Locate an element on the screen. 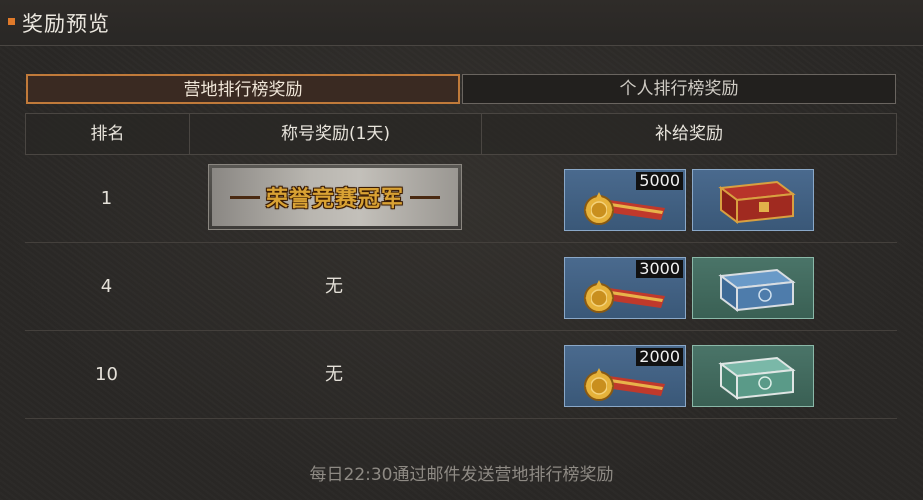 This screenshot has width=923, height=500. blue-chest-icon is located at coordinates (757, 290).